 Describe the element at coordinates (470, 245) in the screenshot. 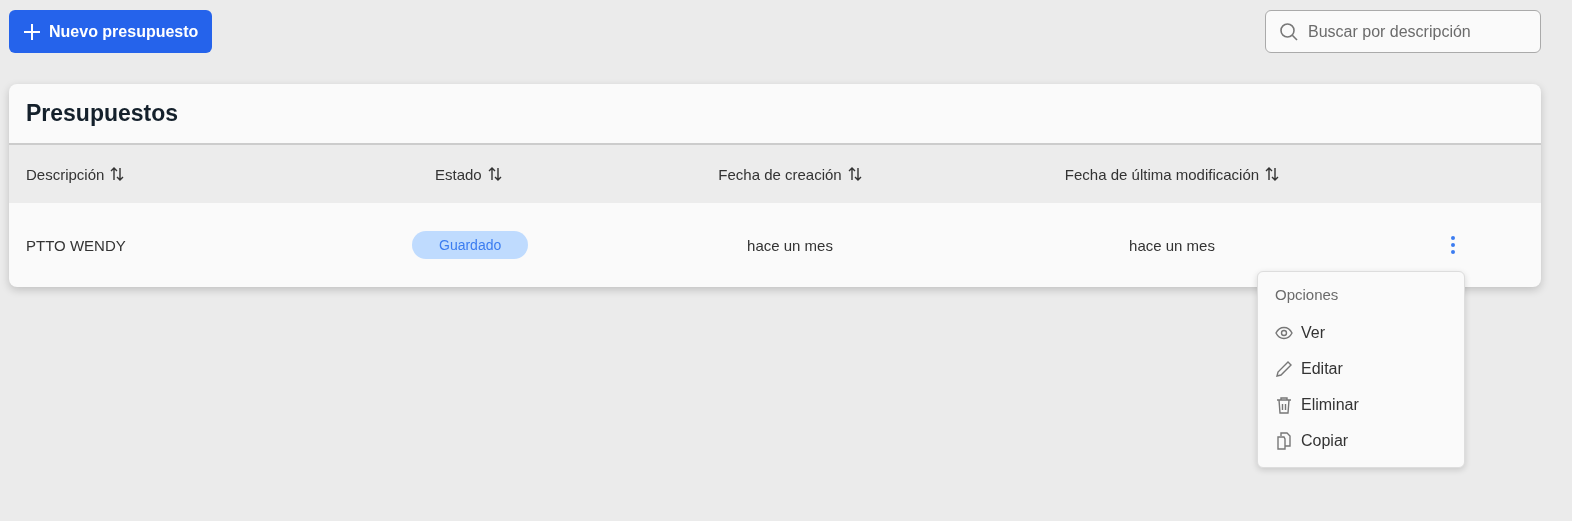

I see `status-badge: Guardado` at that location.